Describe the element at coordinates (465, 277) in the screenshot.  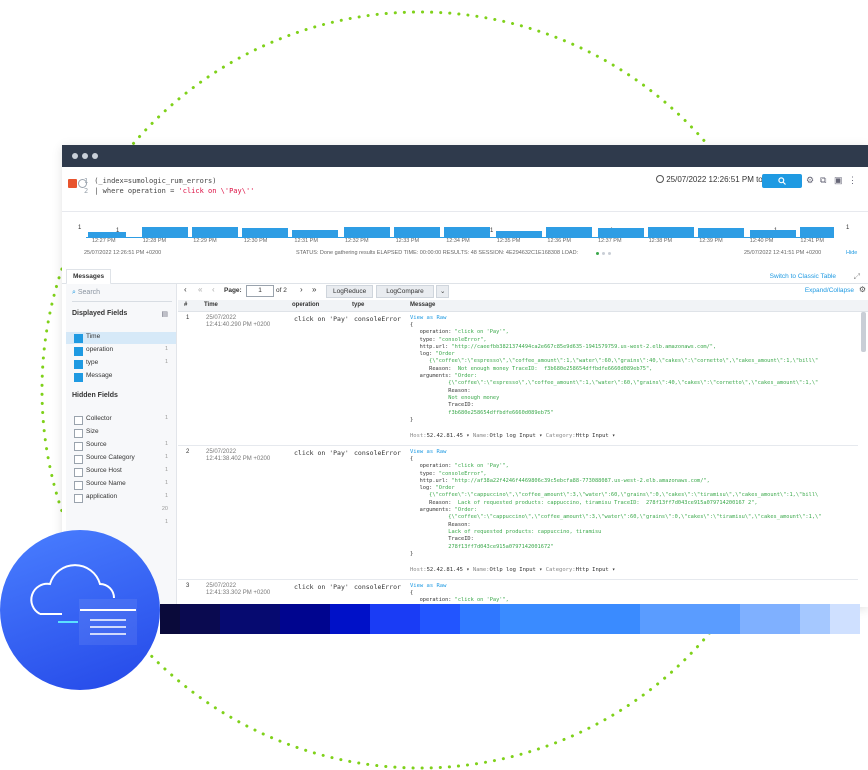
I see `tab-bar: Messages Switch to Classic Table ⤢` at that location.